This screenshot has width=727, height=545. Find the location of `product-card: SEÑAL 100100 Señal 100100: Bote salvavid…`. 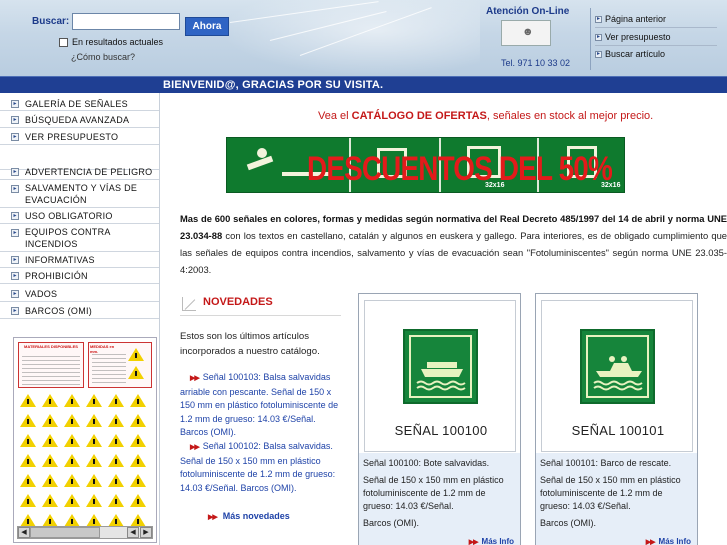

product-card: SEÑAL 100100 Señal 100100: Bote salvavid… is located at coordinates (439, 419).